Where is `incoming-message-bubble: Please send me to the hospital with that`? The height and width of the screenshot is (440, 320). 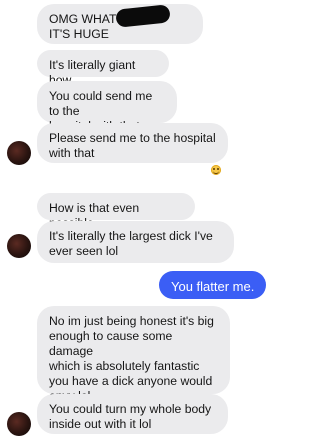 incoming-message-bubble: Please send me to the hospital with that is located at coordinates (132, 143).